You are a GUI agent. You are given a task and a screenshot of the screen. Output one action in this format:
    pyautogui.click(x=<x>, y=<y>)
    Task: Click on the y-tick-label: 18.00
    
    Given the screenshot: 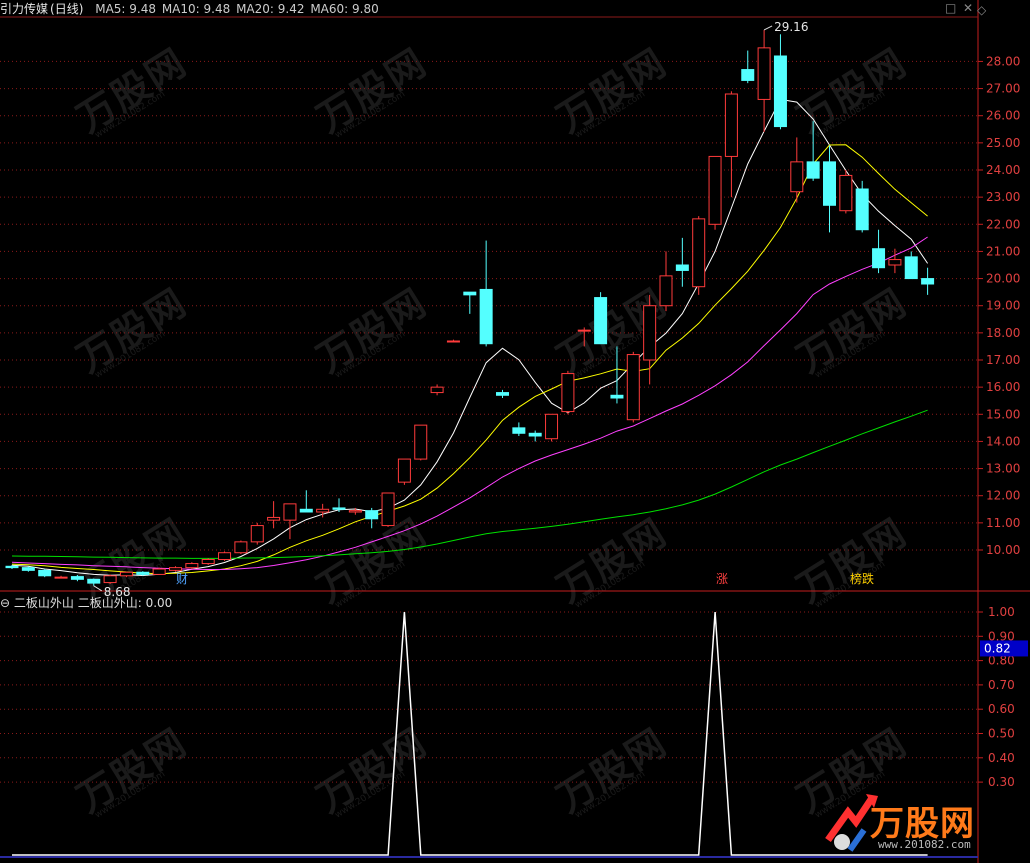 What is the action you would take?
    pyautogui.click(x=1003, y=333)
    